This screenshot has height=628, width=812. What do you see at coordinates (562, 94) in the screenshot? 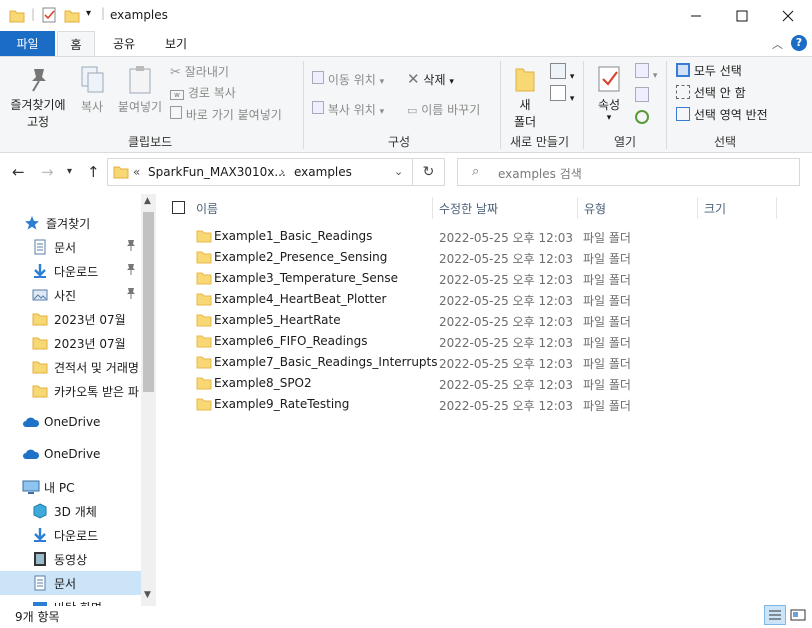
I see `easy-access-button: ▾` at bounding box center [562, 94].